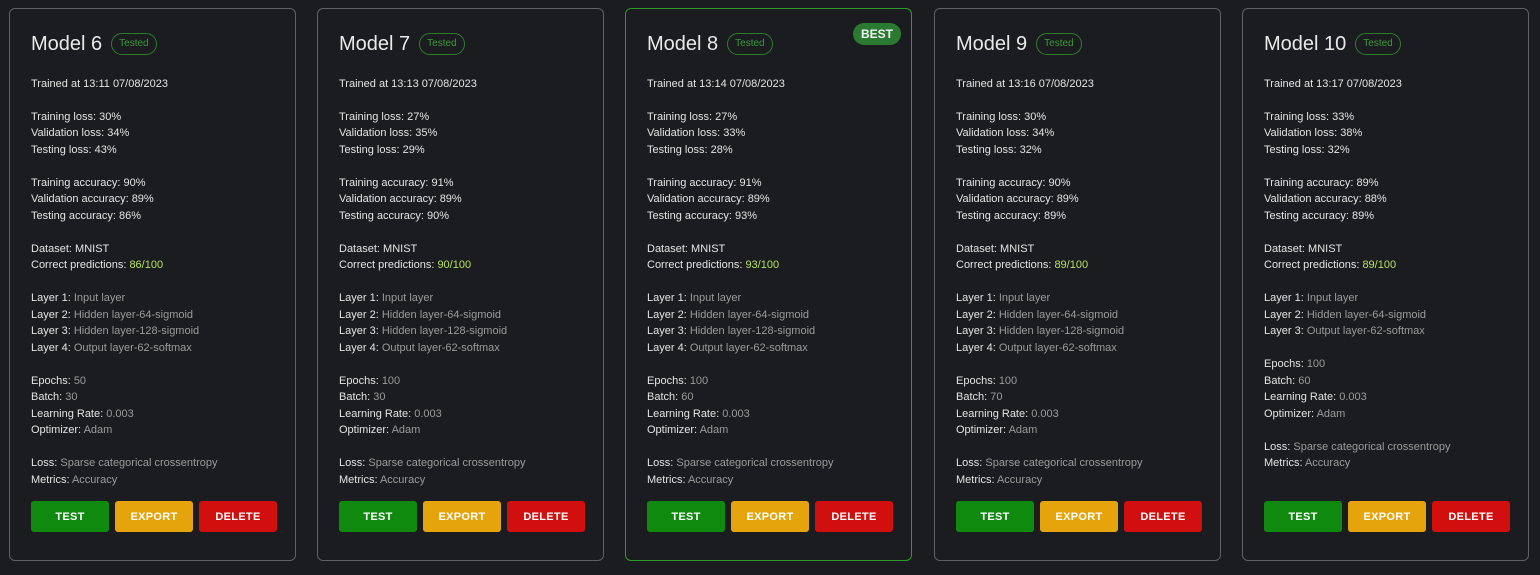 This screenshot has height=575, width=1540. Describe the element at coordinates (876, 34) in the screenshot. I see `best-badge: BEST` at that location.